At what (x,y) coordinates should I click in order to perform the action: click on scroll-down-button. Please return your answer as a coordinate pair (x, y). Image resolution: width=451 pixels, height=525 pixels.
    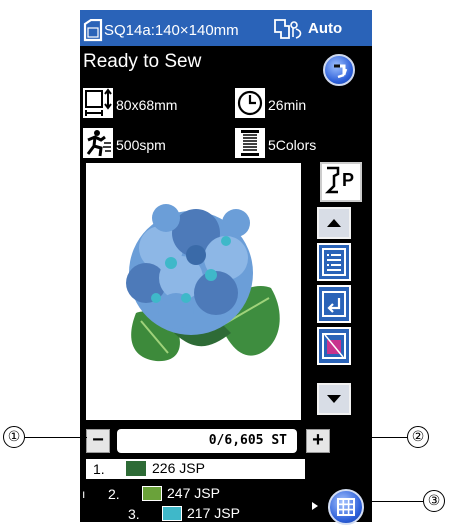
    Looking at the image, I should click on (334, 399).